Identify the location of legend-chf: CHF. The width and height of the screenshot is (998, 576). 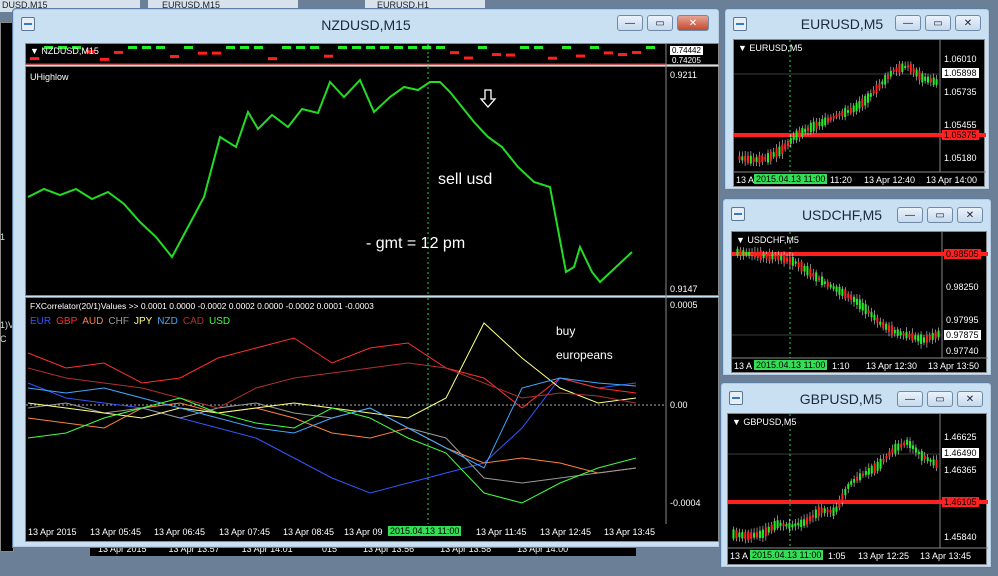
(118, 321).